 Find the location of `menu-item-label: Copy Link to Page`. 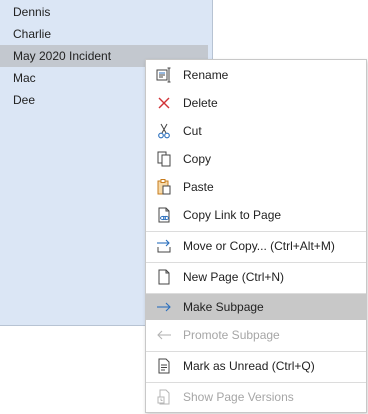

menu-item-label: Copy Link to Page is located at coordinates (232, 215).